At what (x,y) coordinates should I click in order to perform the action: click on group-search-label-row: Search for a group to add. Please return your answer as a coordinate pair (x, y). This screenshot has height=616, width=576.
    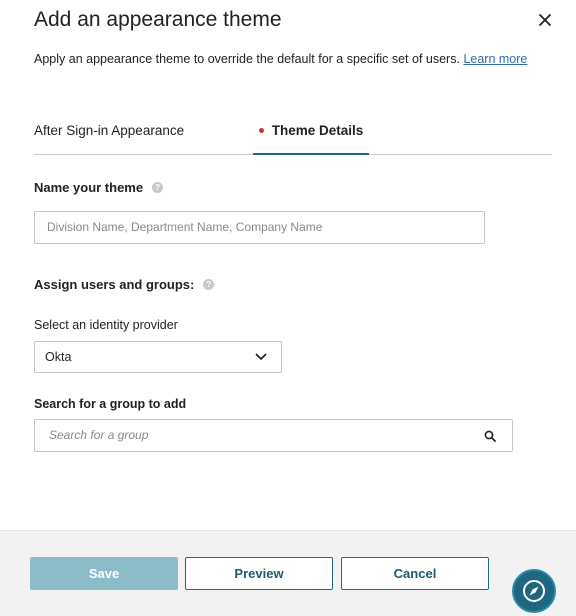
    Looking at the image, I should click on (110, 404).